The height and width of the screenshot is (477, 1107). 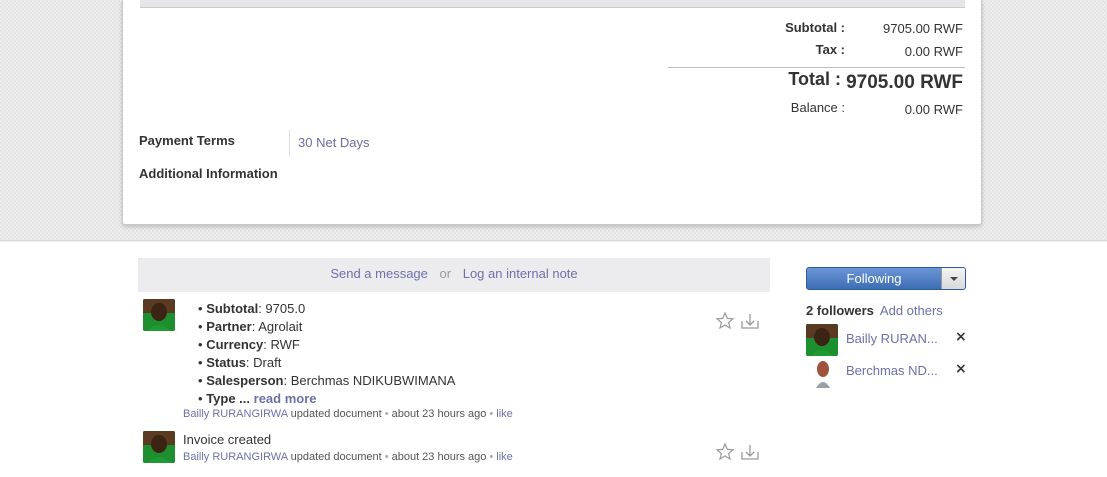 What do you see at coordinates (933, 51) in the screenshot?
I see `tax-value: 0.00 RWF` at bounding box center [933, 51].